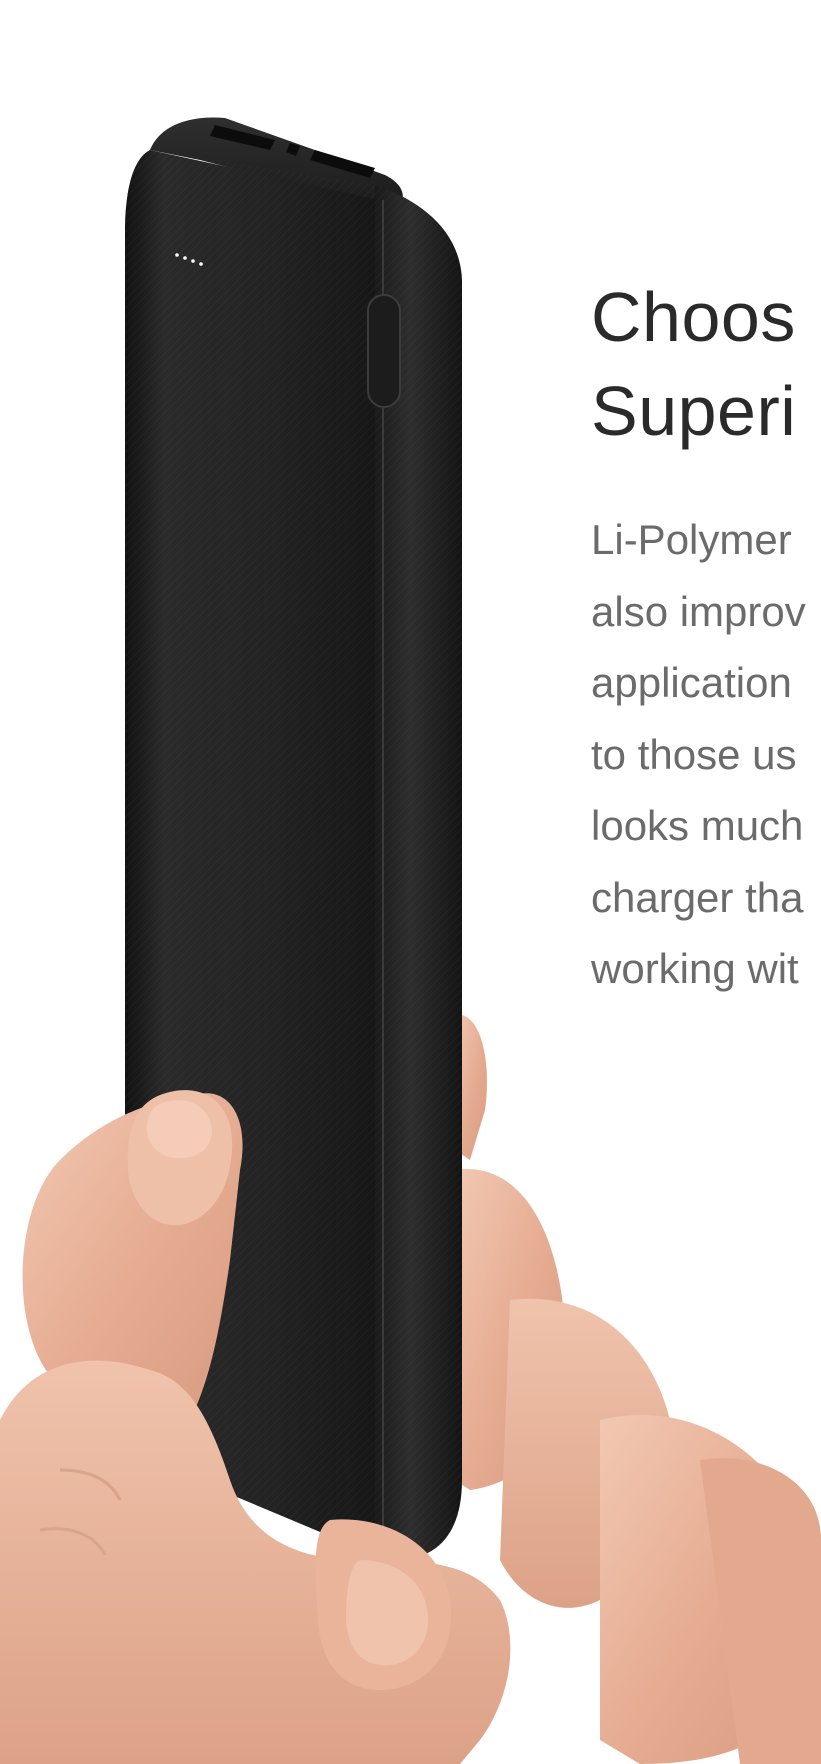 The image size is (821, 1764). Describe the element at coordinates (694, 411) in the screenshot. I see `headline-line: Superi` at that location.